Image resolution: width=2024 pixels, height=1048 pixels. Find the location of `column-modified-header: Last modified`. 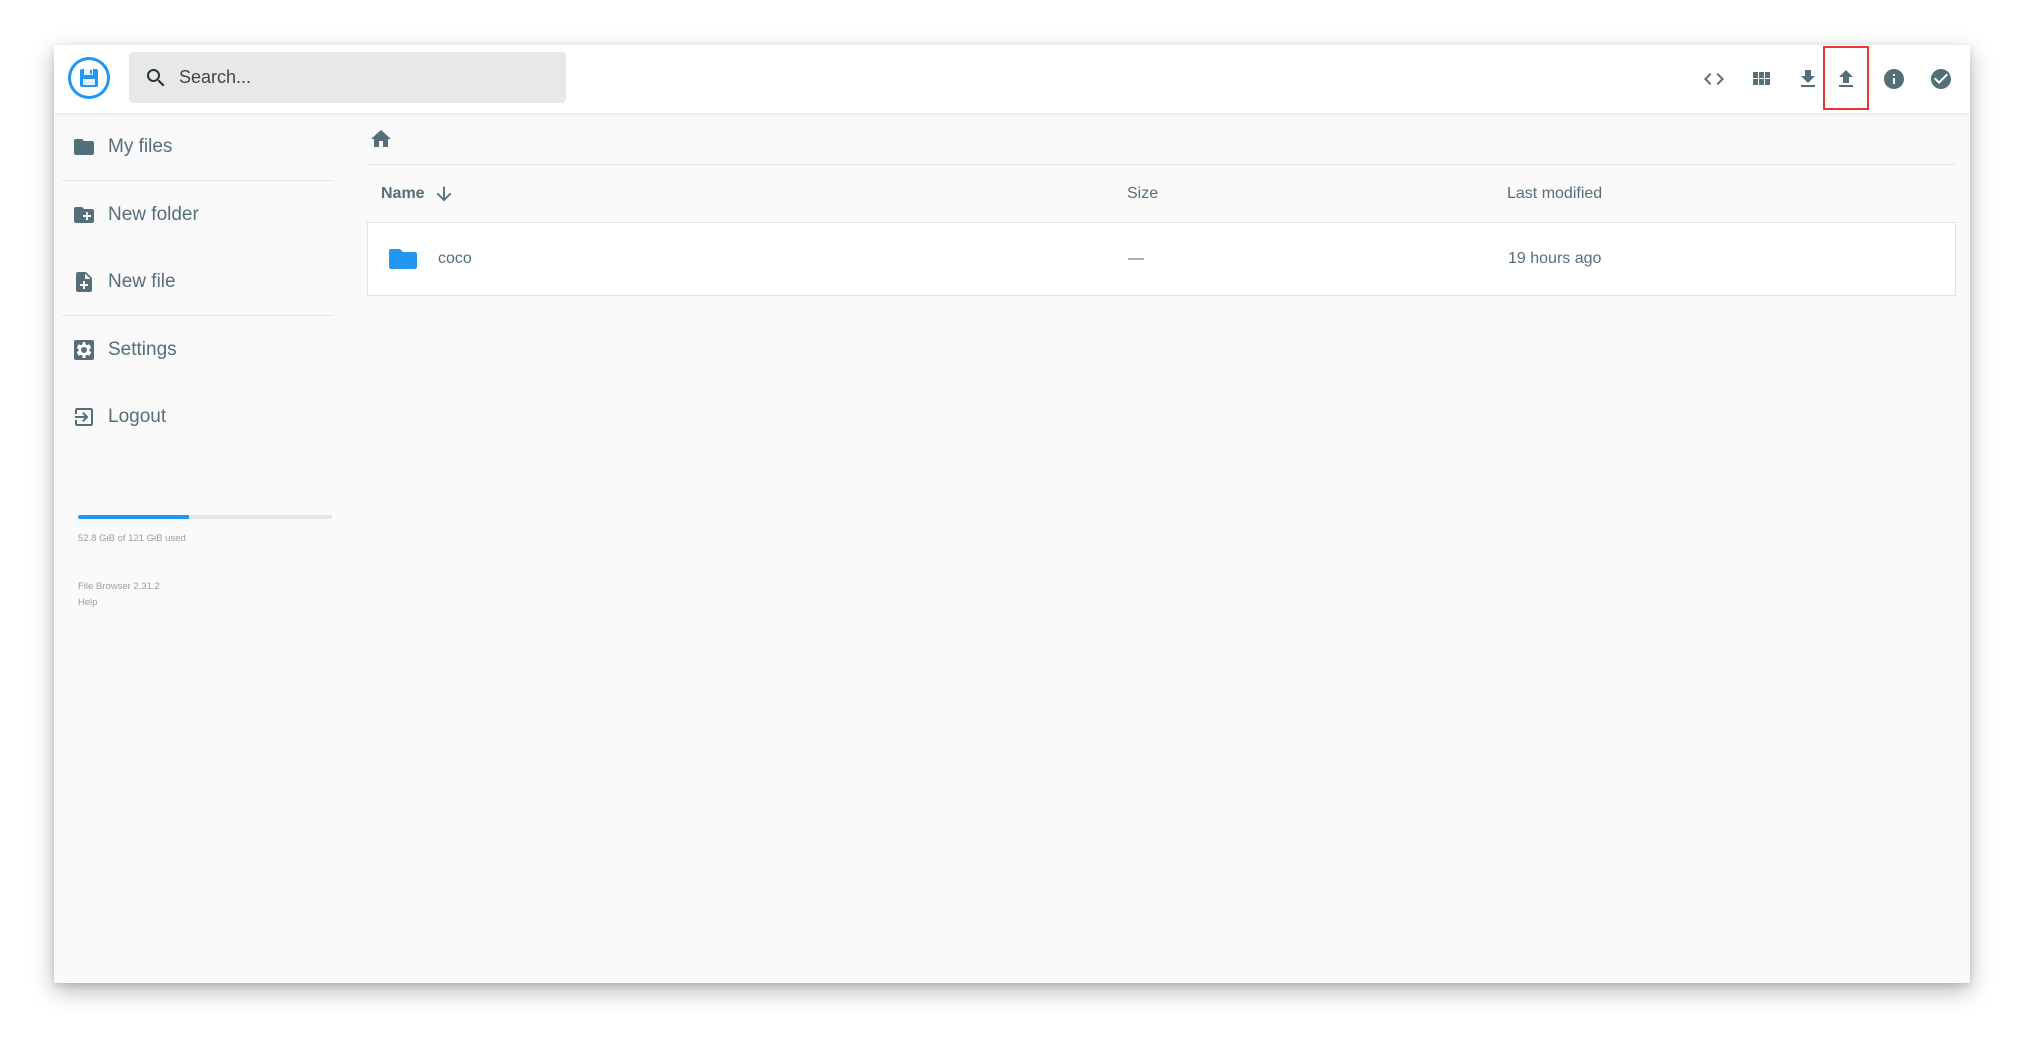

column-modified-header: Last modified is located at coordinates (1731, 194).